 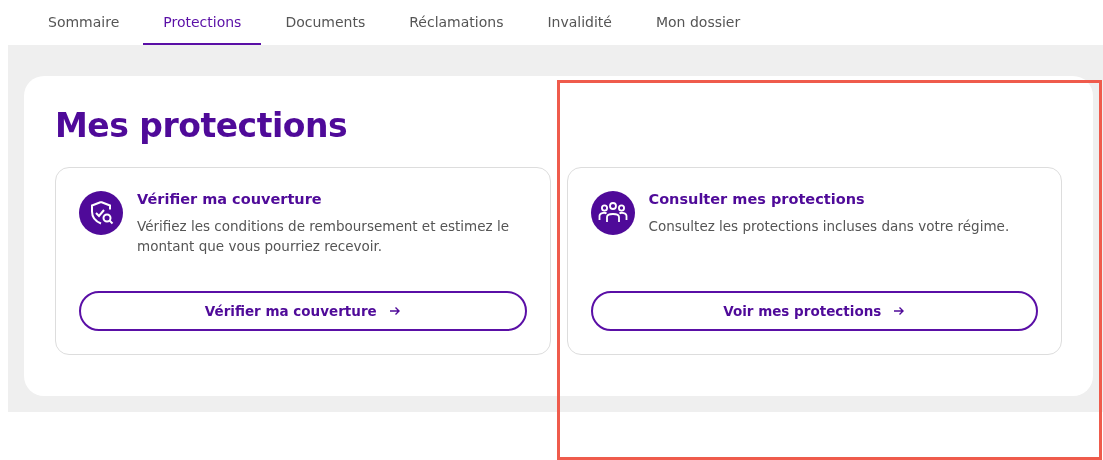 I want to click on card-button: Voir mes protections, so click(x=814, y=311).